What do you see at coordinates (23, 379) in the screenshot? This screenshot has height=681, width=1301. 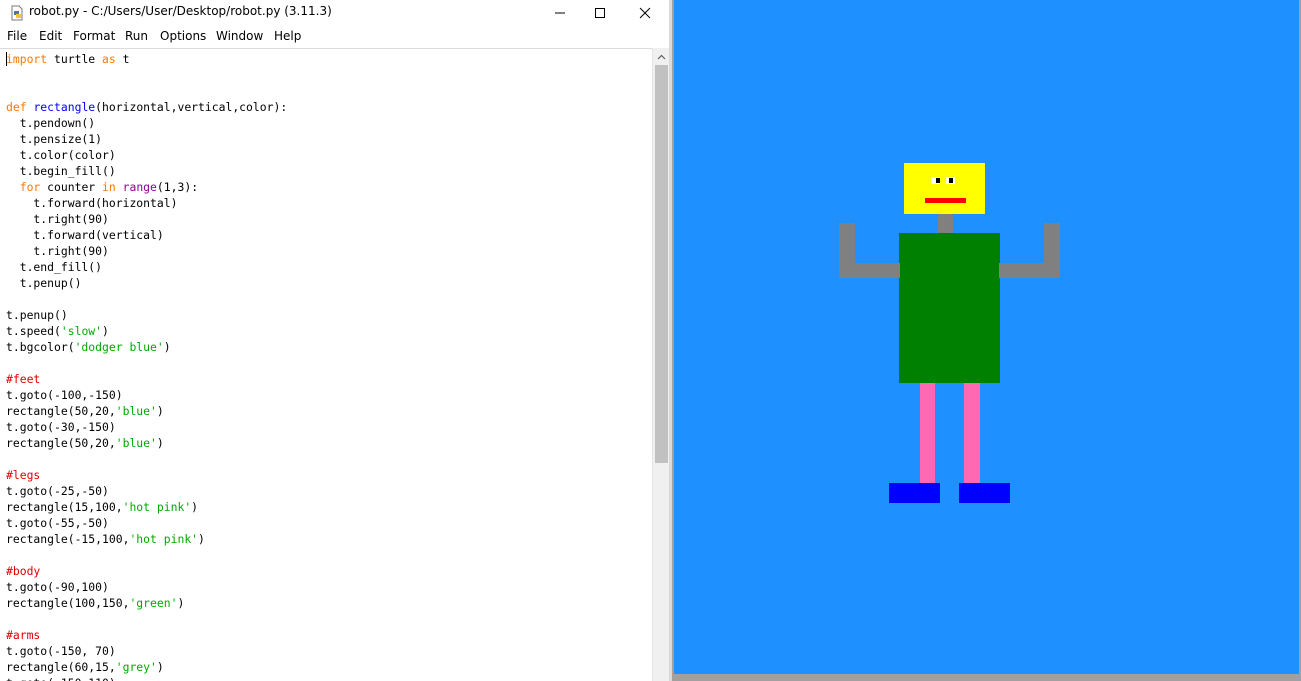 I see `code-token: #feet` at bounding box center [23, 379].